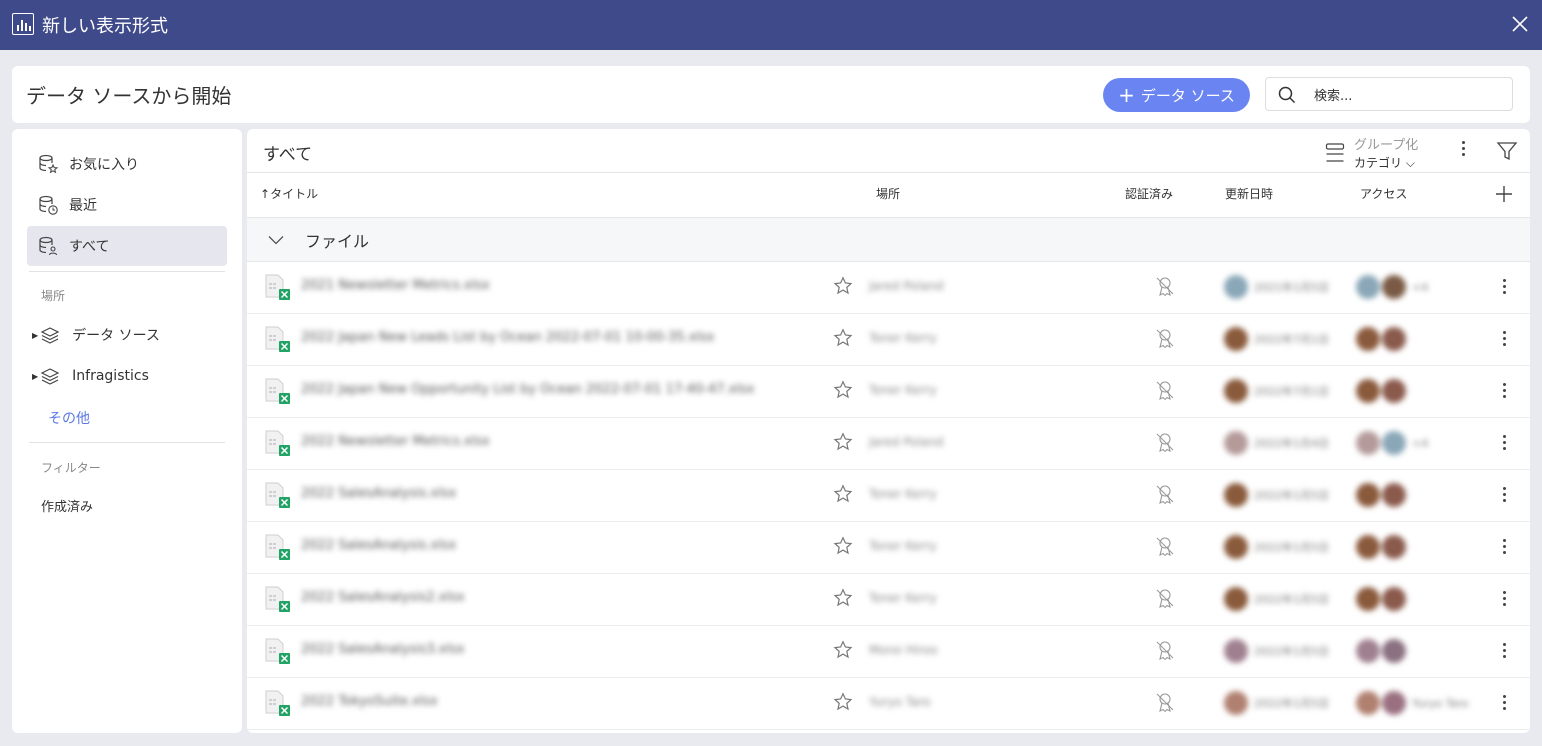  What do you see at coordinates (369, 701) in the screenshot?
I see `file-name: 2022 TokyoSuite.xlsx` at bounding box center [369, 701].